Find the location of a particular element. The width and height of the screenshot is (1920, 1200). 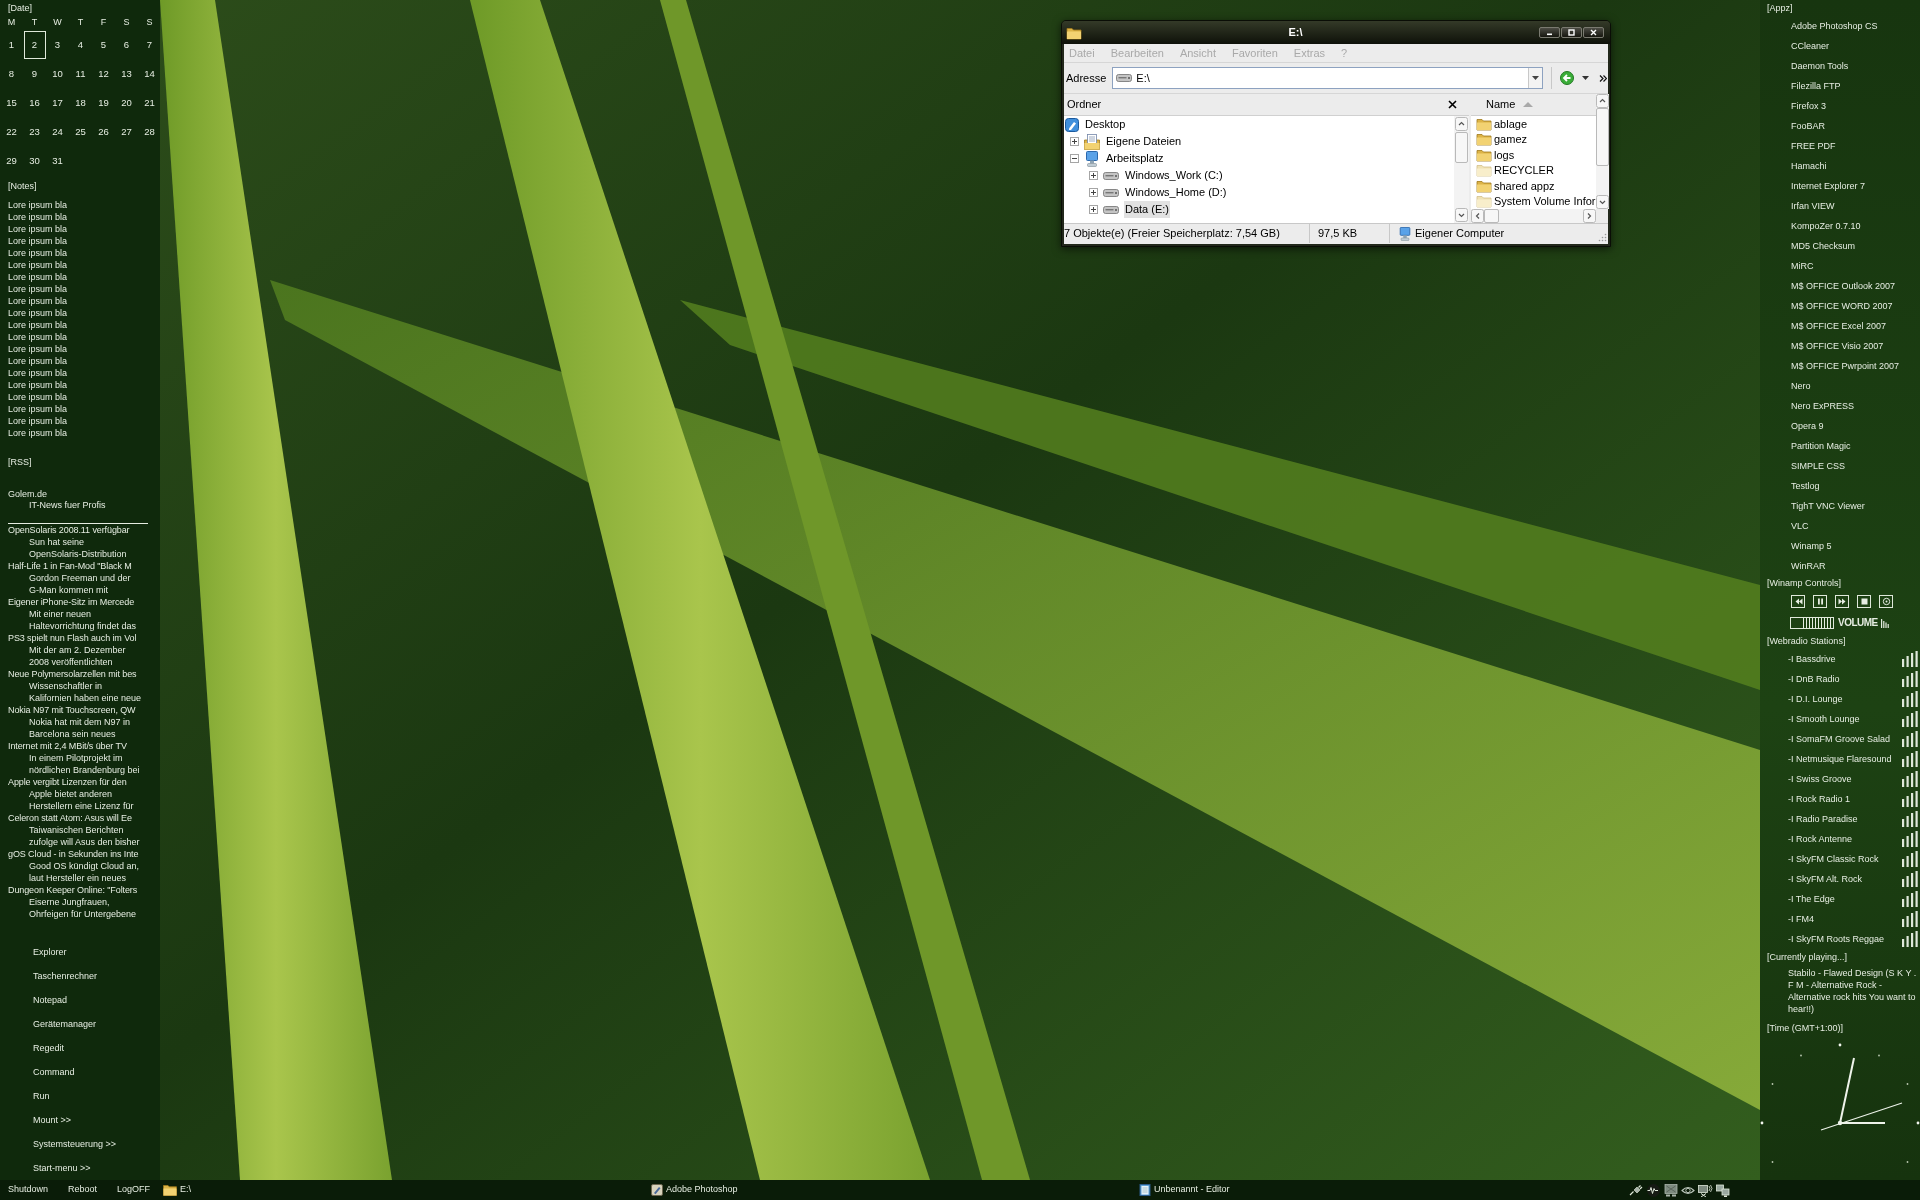

taskbar-action: Reboot is located at coordinates (83, 1190).